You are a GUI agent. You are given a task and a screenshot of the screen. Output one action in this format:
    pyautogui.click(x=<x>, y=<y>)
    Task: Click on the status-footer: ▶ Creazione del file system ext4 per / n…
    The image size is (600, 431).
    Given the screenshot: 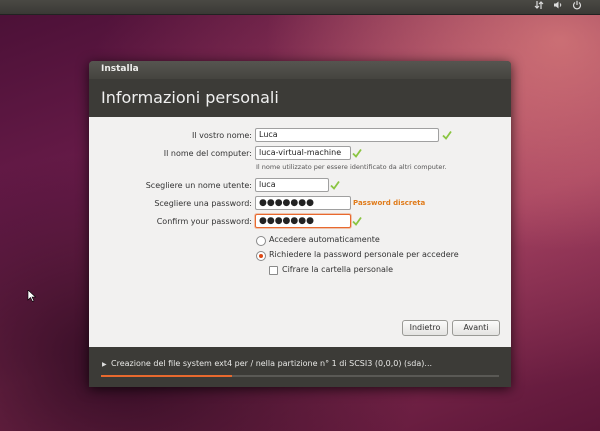 What is the action you would take?
    pyautogui.click(x=300, y=367)
    